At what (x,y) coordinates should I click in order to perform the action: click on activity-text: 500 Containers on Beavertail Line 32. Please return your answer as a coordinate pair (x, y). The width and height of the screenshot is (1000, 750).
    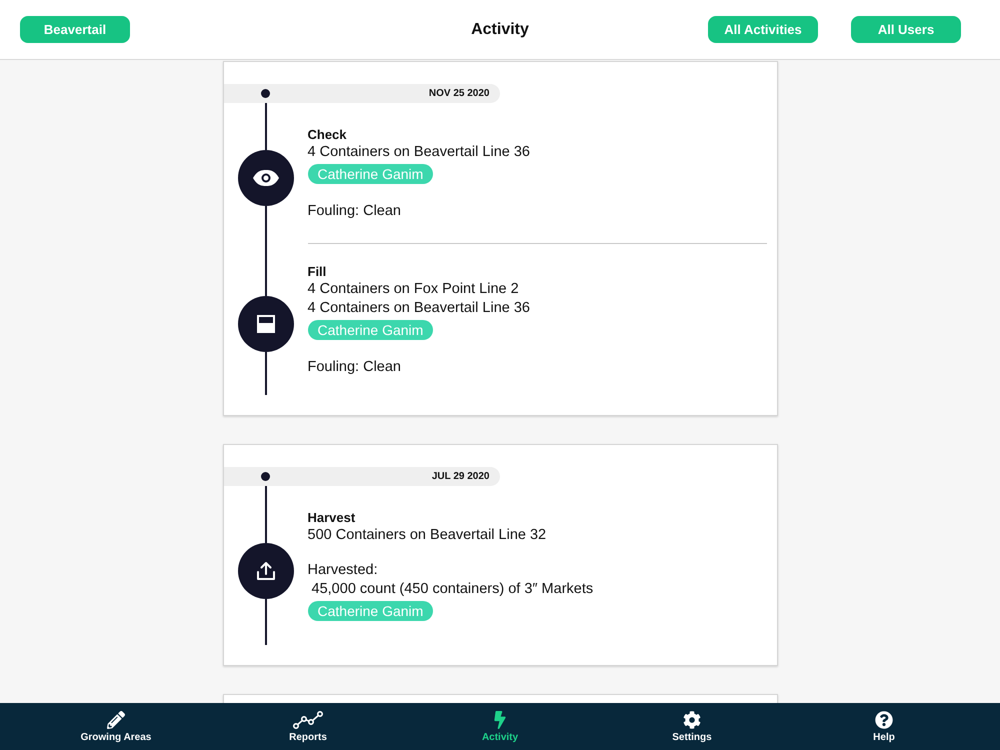
    Looking at the image, I should click on (427, 535).